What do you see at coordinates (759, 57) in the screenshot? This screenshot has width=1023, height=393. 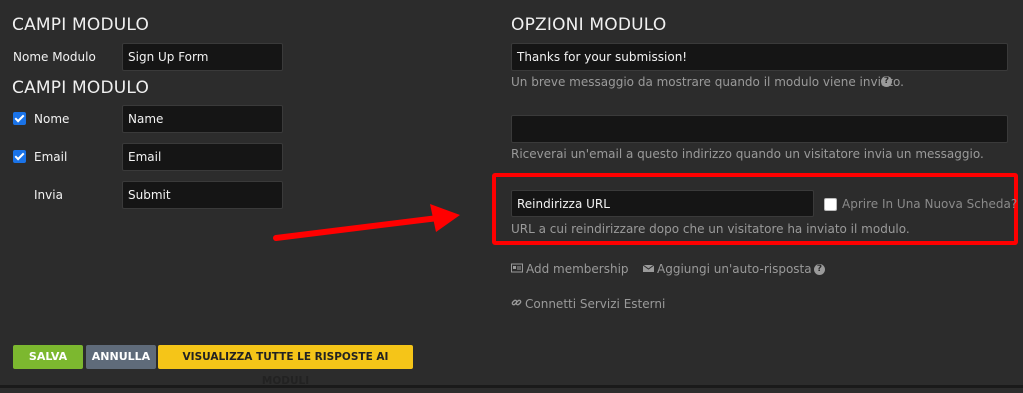 I see `thank-you-message-input: Thanks for your submission!` at bounding box center [759, 57].